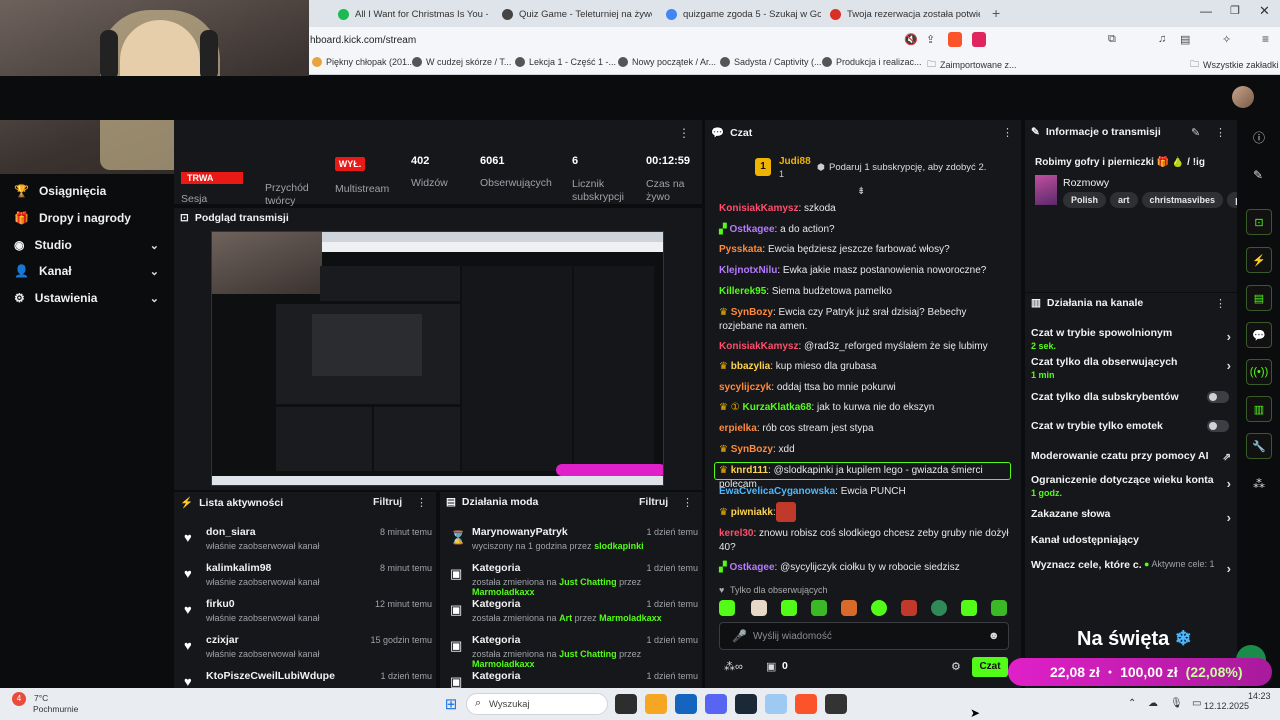 This screenshot has height=720, width=1280. What do you see at coordinates (537, 704) in the screenshot?
I see `taskbar-search: ⌕ Wyszukaj` at bounding box center [537, 704].